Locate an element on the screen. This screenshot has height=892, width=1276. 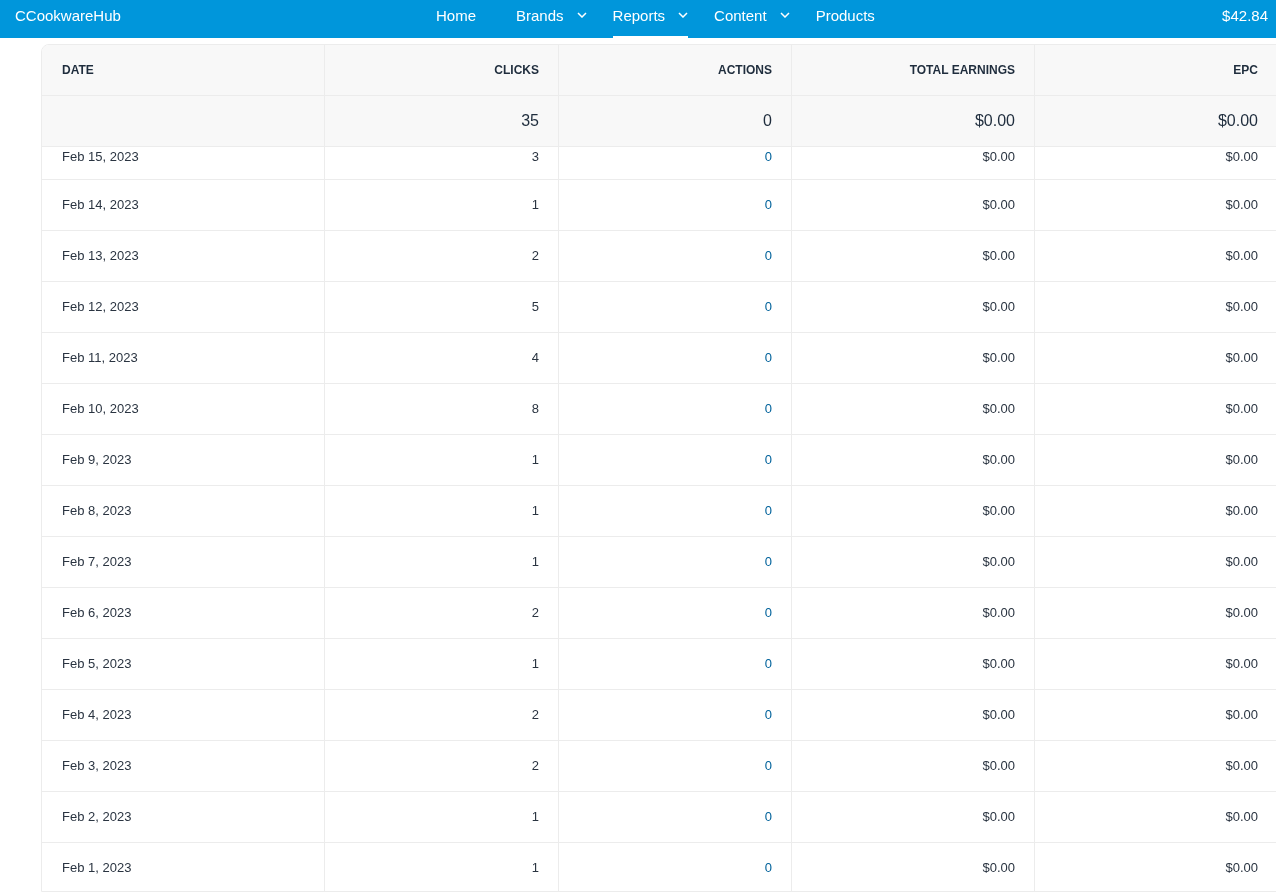
table-cell-text: 3 is located at coordinates (535, 157).